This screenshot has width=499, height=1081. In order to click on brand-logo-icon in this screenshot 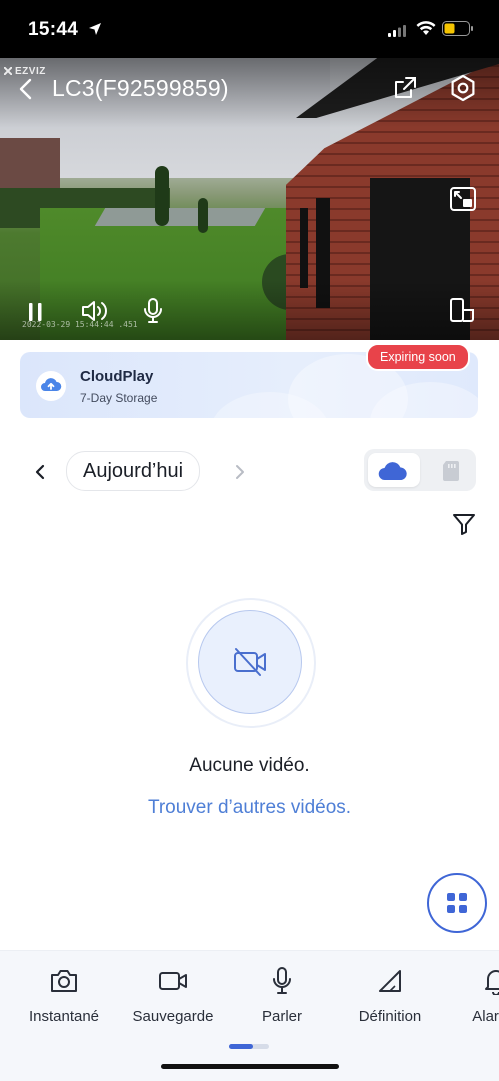, I will do `click(8, 71)`.